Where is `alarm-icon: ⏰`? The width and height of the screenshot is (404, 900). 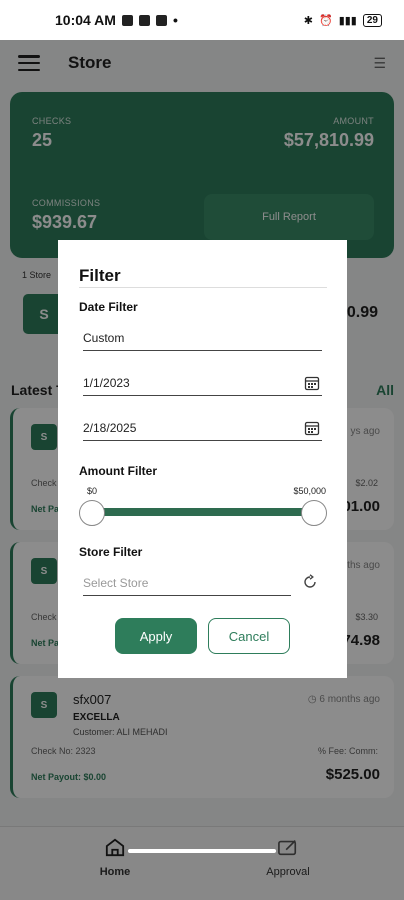 alarm-icon: ⏰ is located at coordinates (326, 20).